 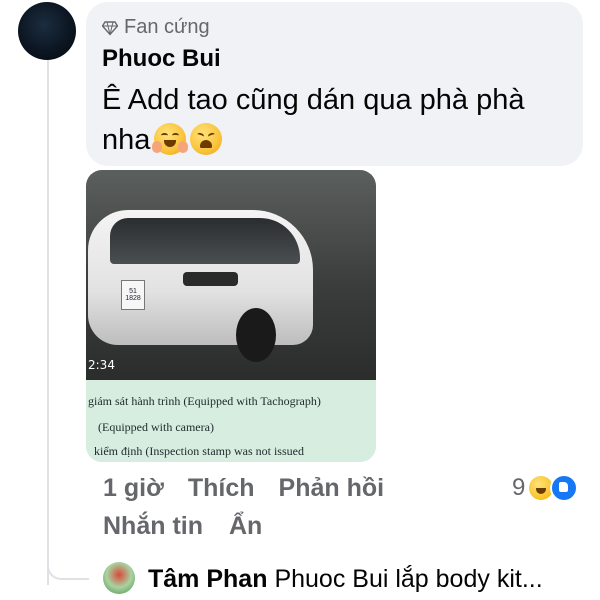 I want to click on hide-button: Ẩn, so click(x=245, y=526).